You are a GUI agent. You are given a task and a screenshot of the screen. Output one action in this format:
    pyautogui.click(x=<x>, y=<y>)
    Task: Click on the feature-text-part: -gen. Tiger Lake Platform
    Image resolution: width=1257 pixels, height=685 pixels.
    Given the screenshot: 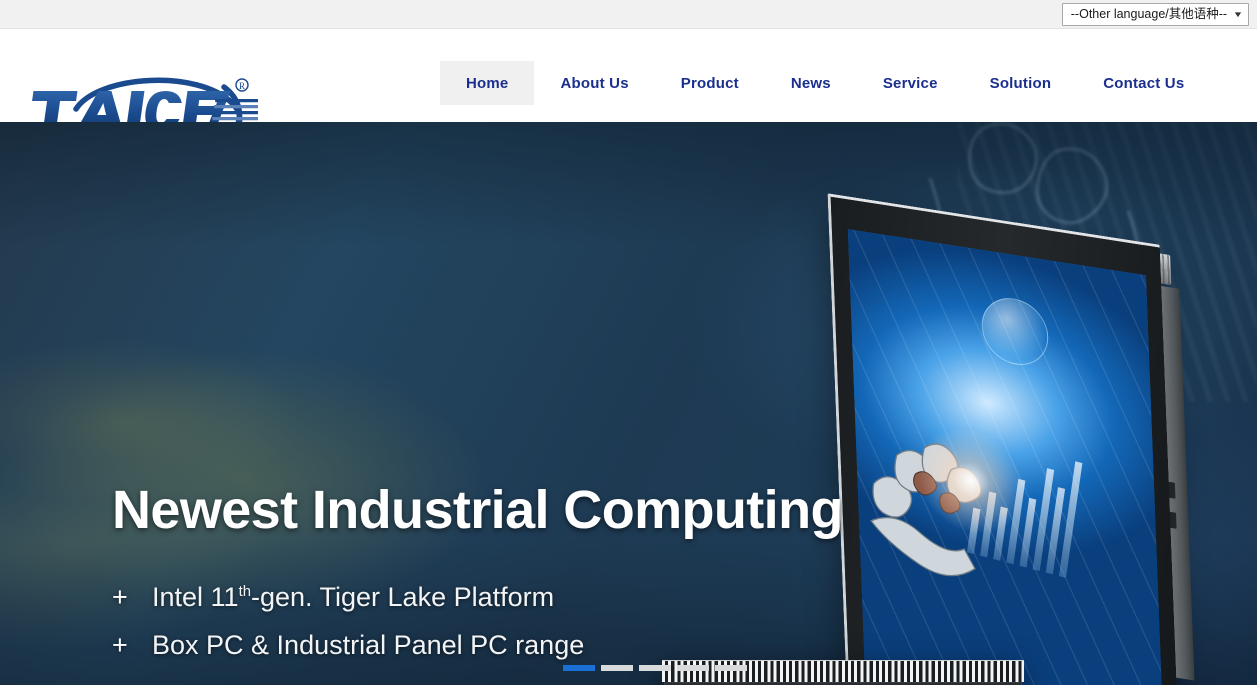 What is the action you would take?
    pyautogui.click(x=402, y=597)
    